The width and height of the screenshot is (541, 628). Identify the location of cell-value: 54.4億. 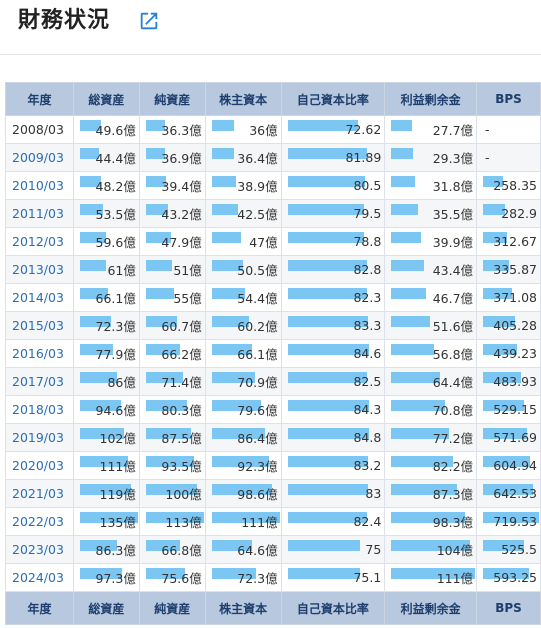
(257, 298).